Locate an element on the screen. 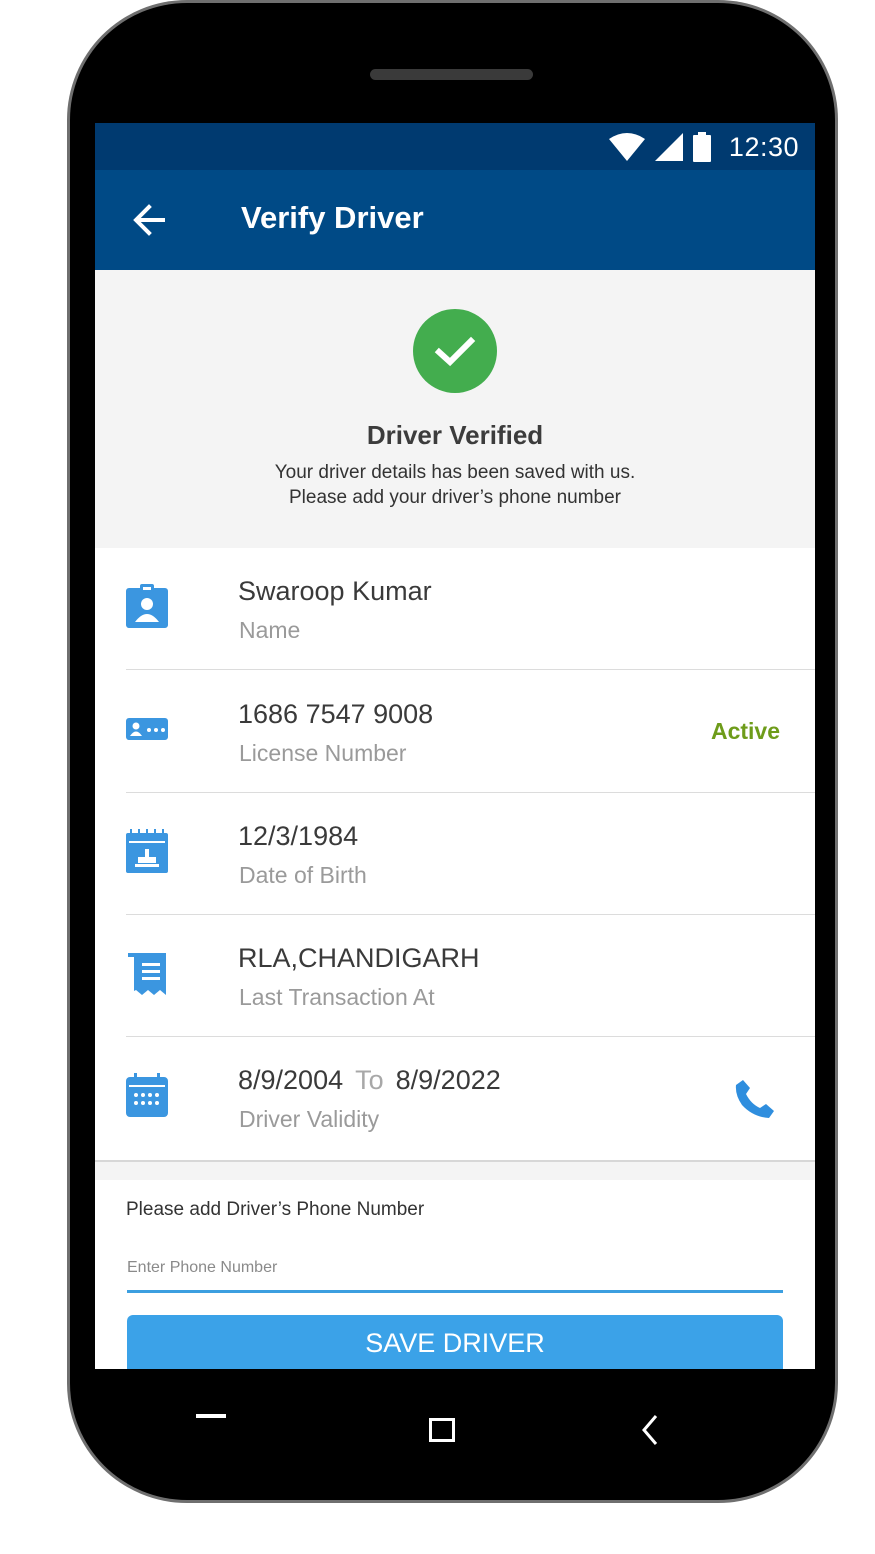 This screenshot has width=875, height=1554. detail-row-license: 1686 7547 9008 License Number Active is located at coordinates (470, 732).